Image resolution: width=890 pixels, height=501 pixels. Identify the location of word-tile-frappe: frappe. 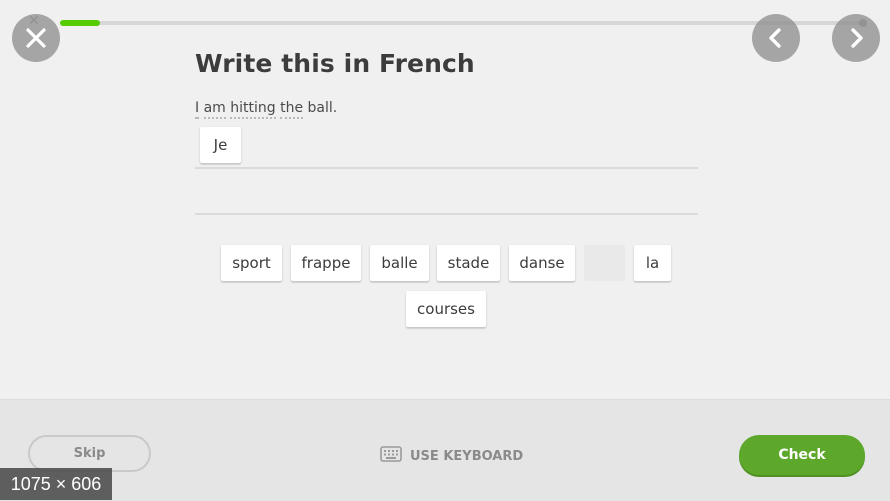
(326, 263).